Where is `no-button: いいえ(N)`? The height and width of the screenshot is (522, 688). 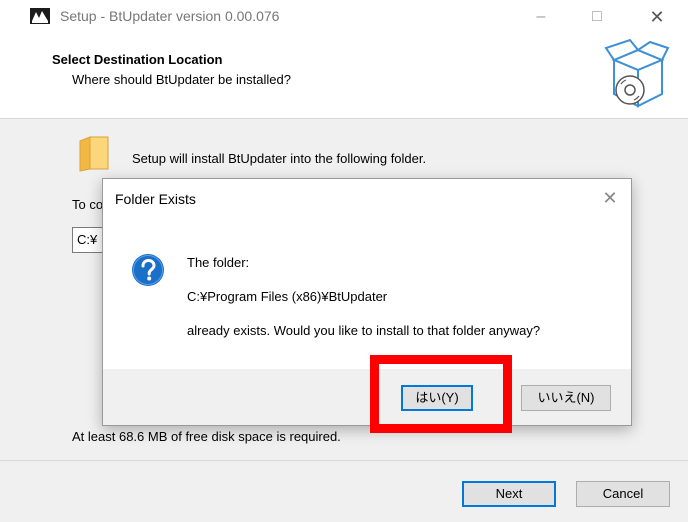 no-button: いいえ(N) is located at coordinates (566, 398).